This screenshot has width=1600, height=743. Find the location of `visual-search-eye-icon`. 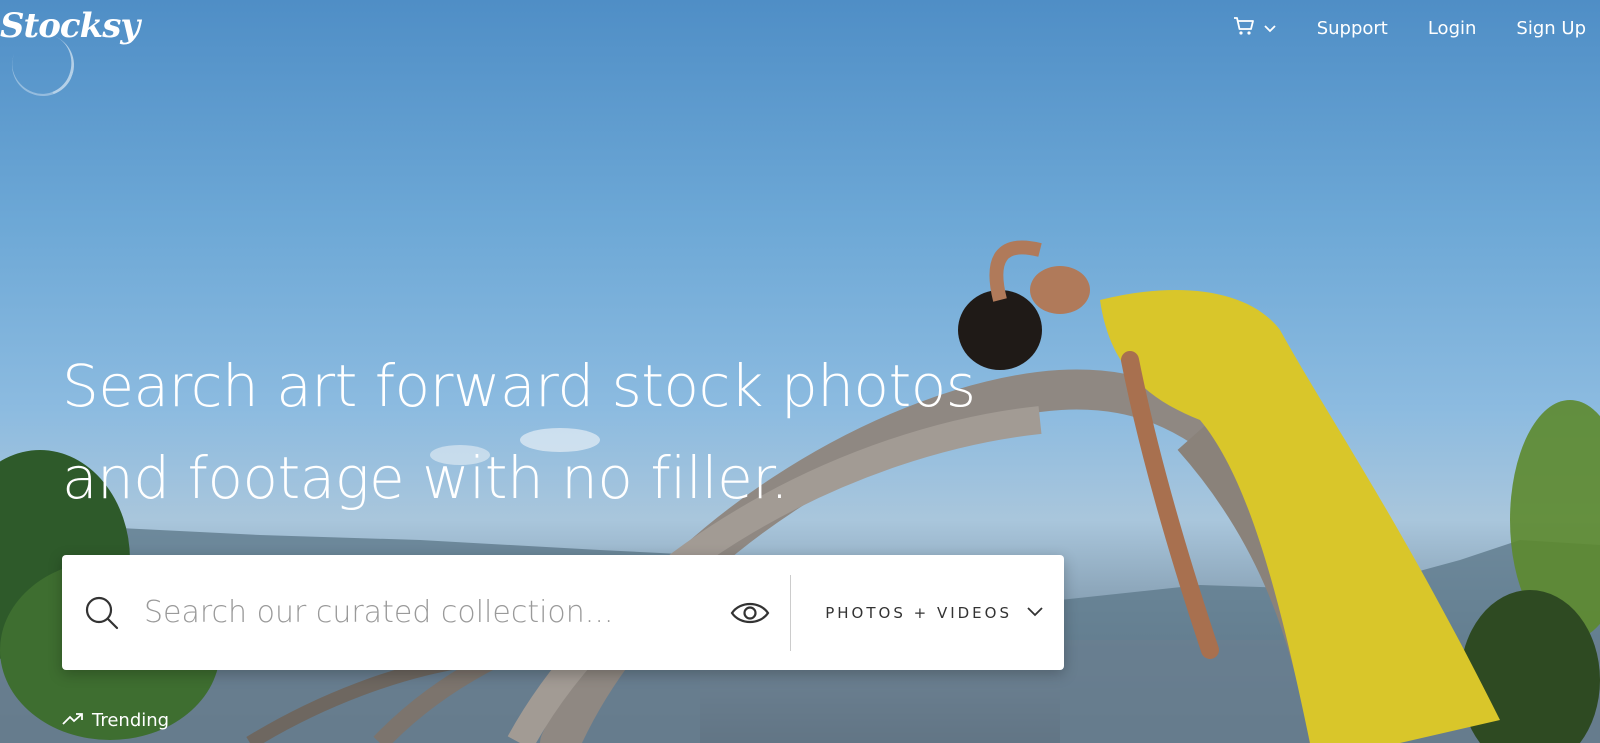

visual-search-eye-icon is located at coordinates (750, 613).